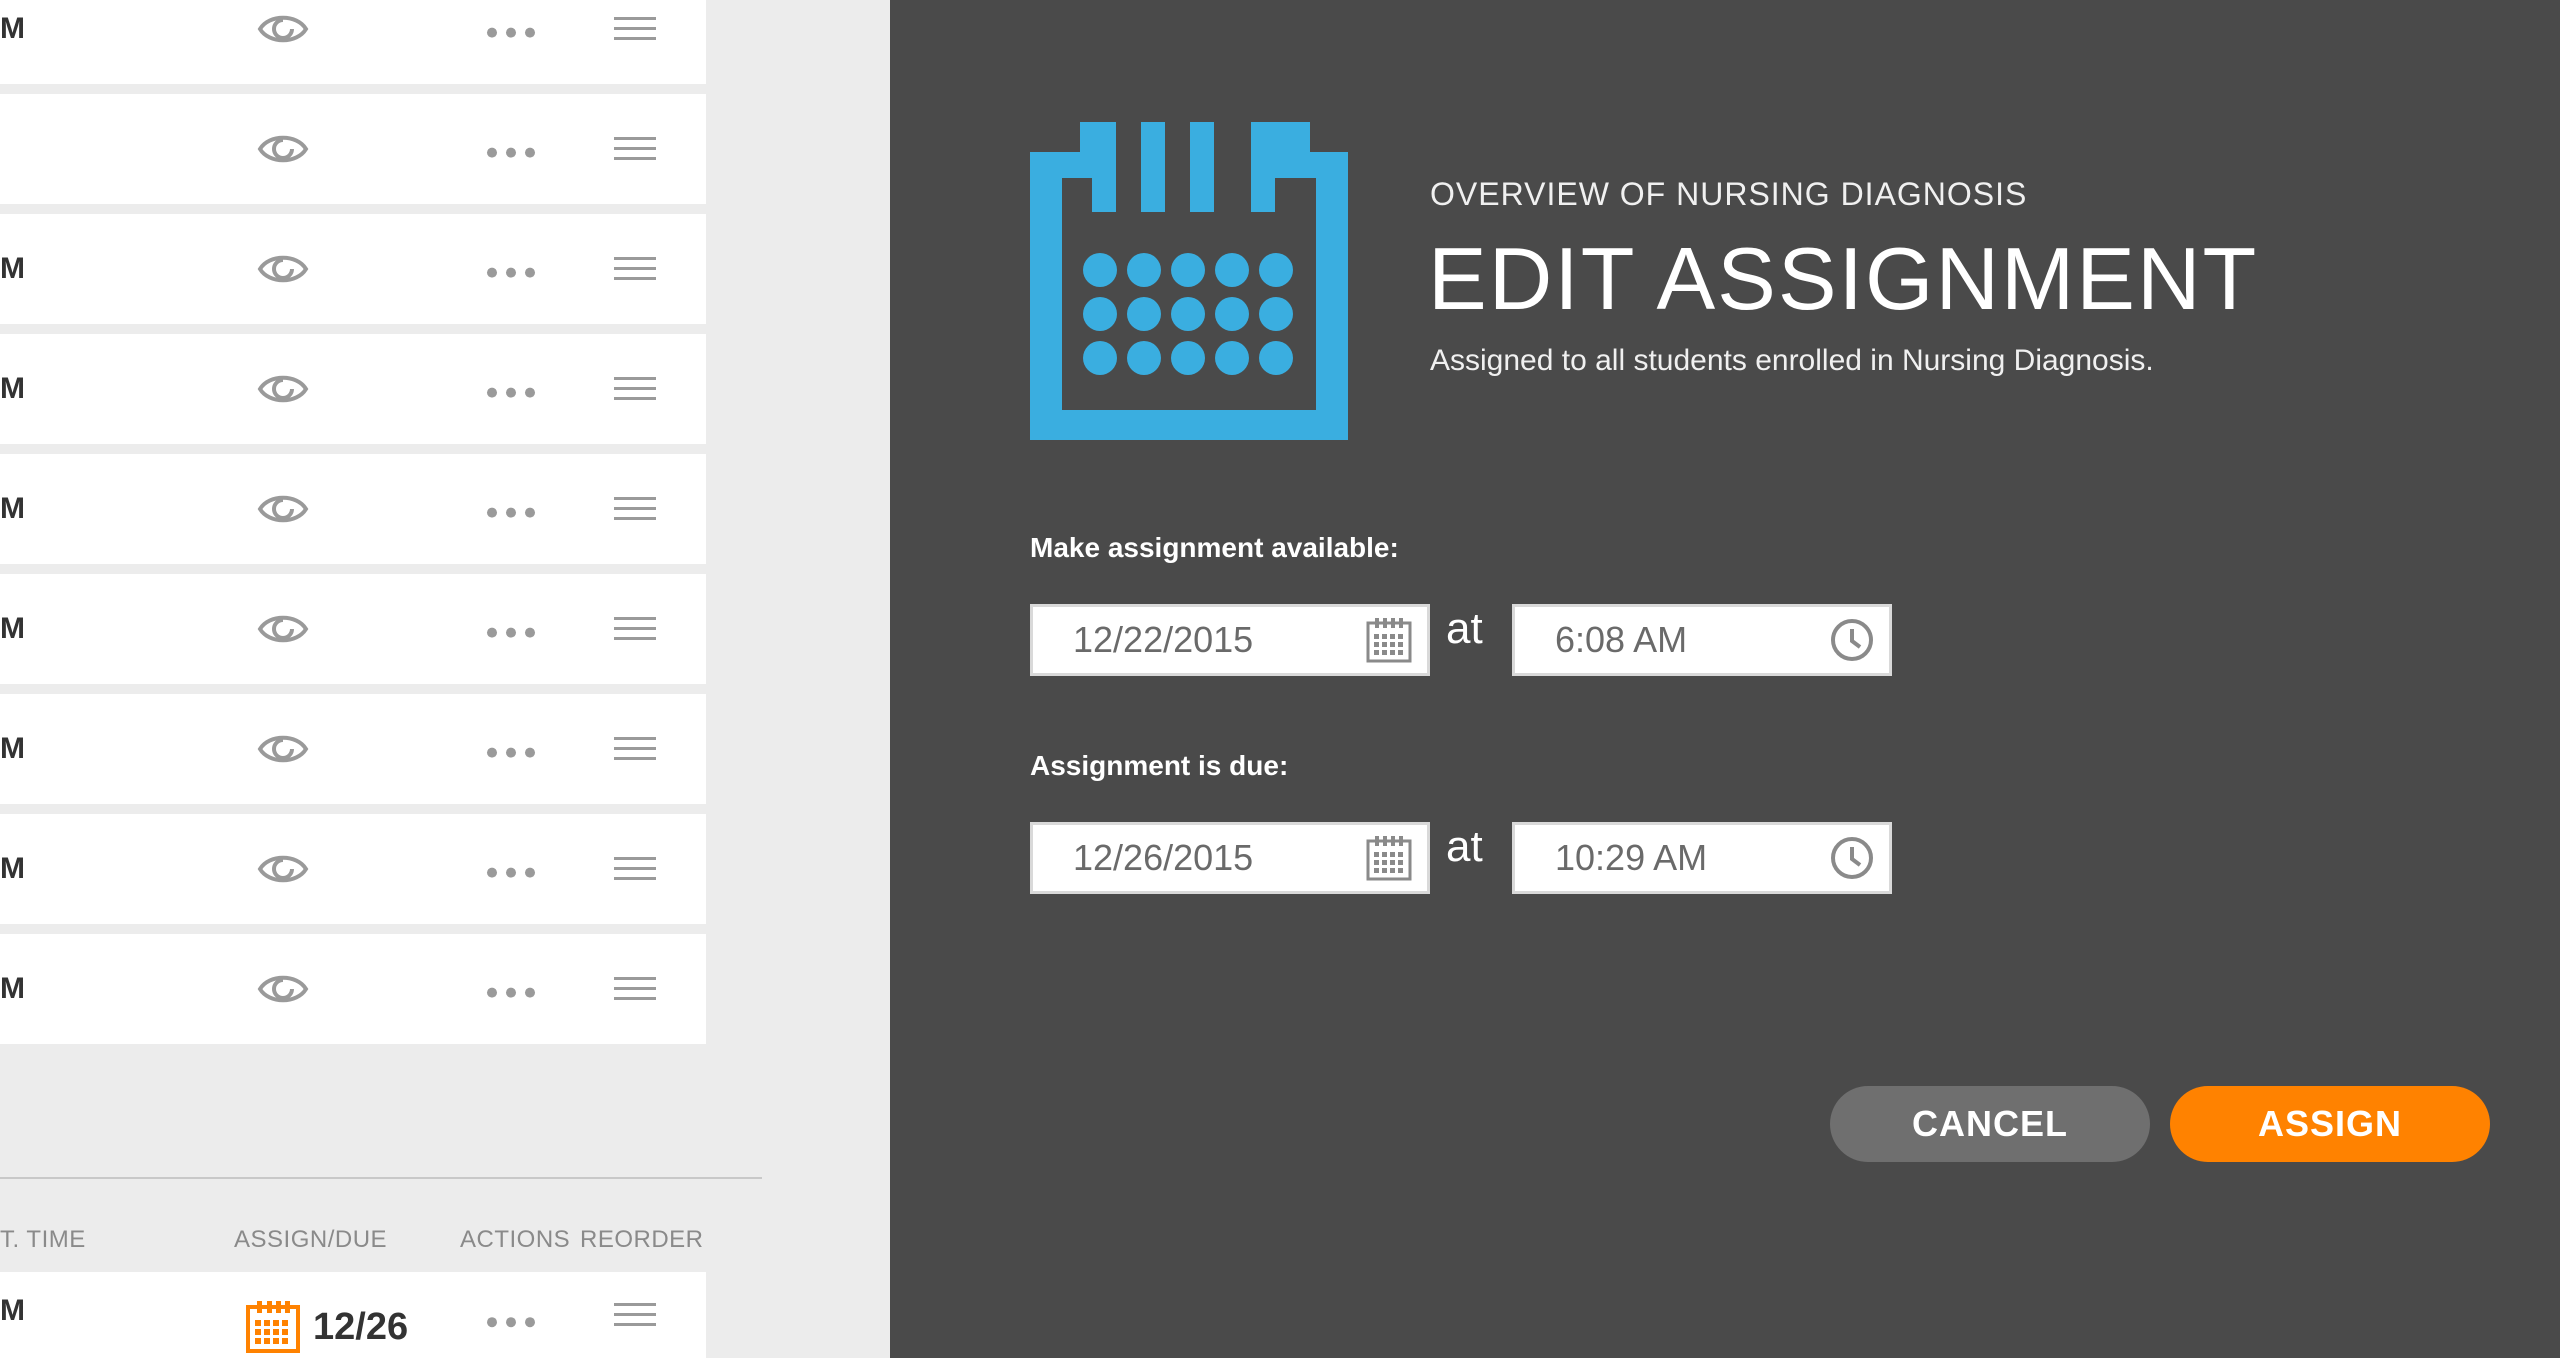 The width and height of the screenshot is (2560, 1358). I want to click on column-header-reorder: REORDER, so click(642, 1239).